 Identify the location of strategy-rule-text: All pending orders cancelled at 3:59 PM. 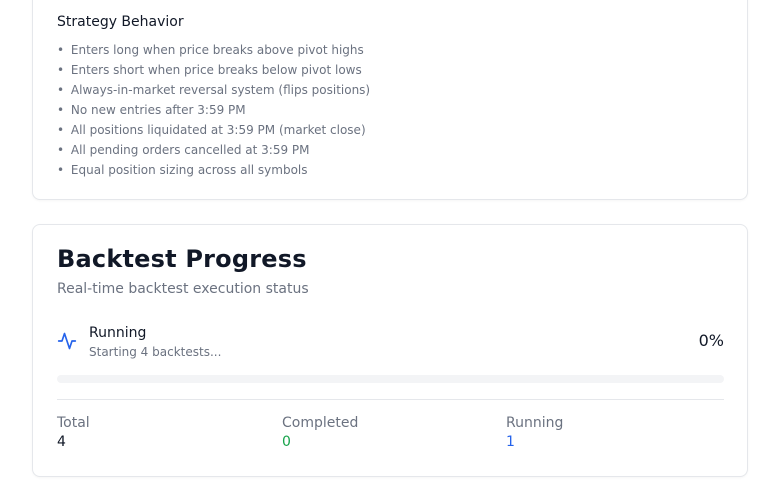
(190, 150).